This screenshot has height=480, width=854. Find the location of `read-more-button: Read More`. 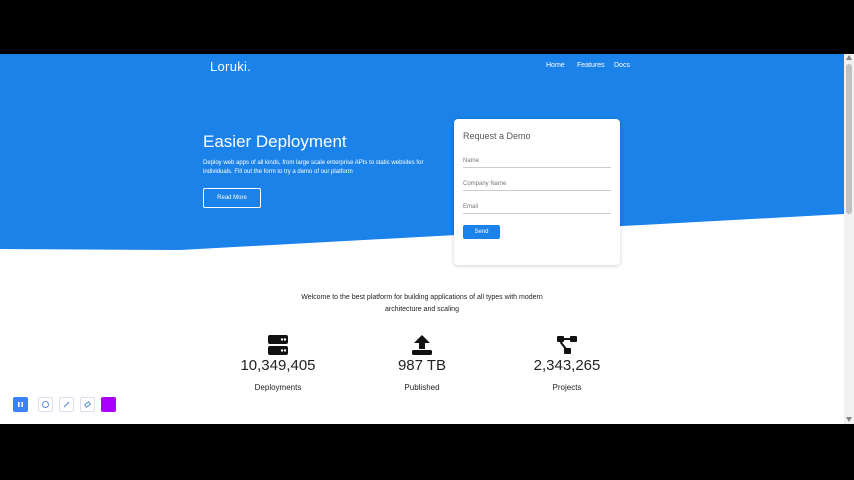

read-more-button: Read More is located at coordinates (232, 198).